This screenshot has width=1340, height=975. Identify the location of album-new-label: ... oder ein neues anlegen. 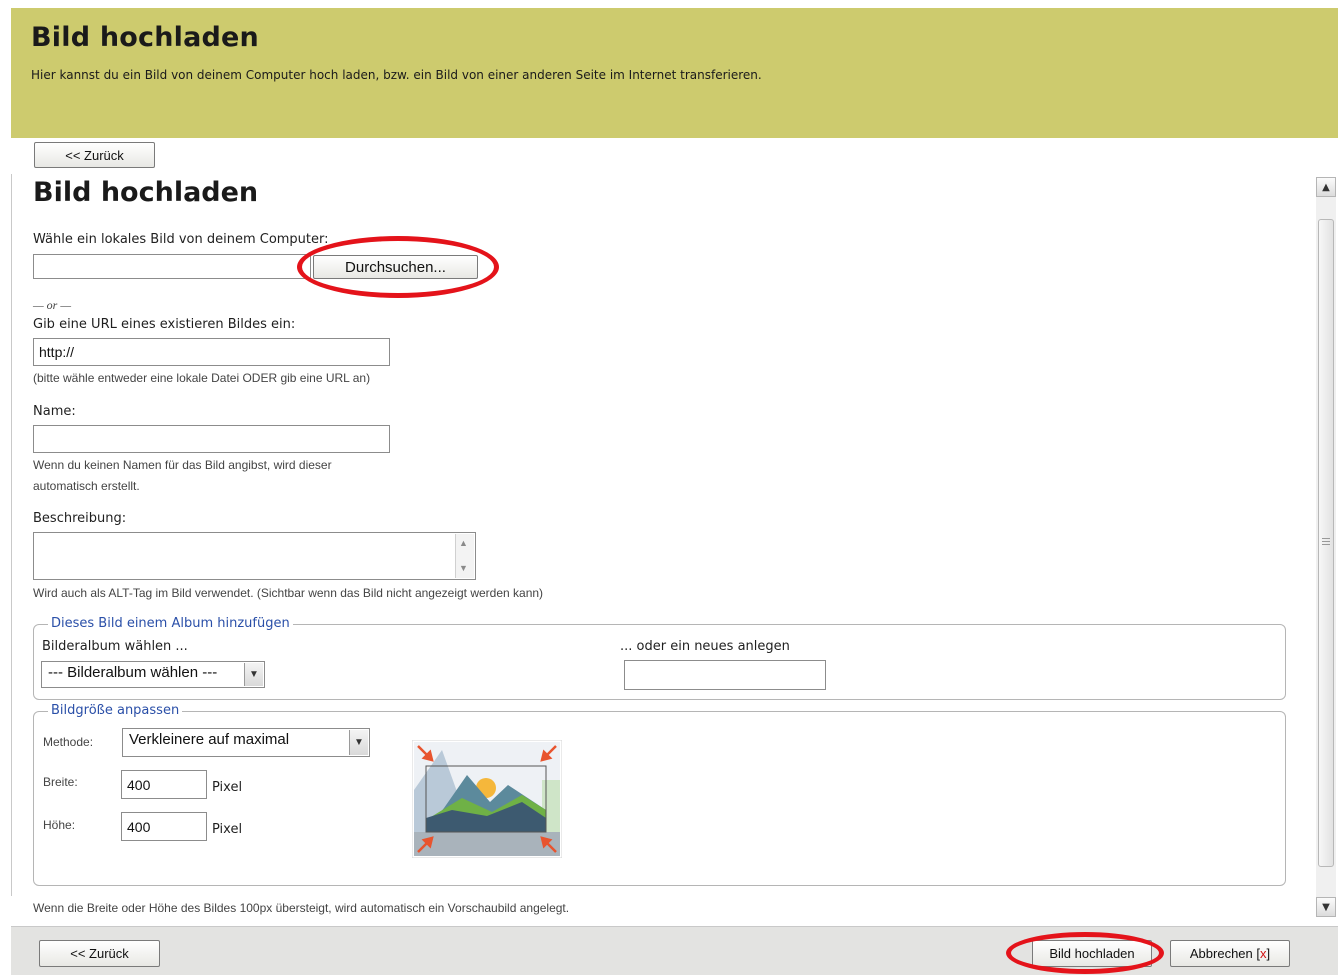
(705, 646).